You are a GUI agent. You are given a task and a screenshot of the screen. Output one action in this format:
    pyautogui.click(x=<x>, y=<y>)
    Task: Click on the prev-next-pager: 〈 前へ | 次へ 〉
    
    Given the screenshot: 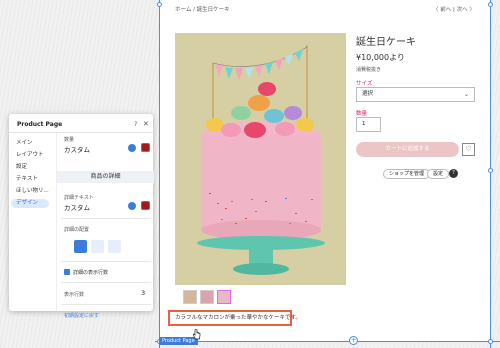 What is the action you would take?
    pyautogui.click(x=454, y=9)
    